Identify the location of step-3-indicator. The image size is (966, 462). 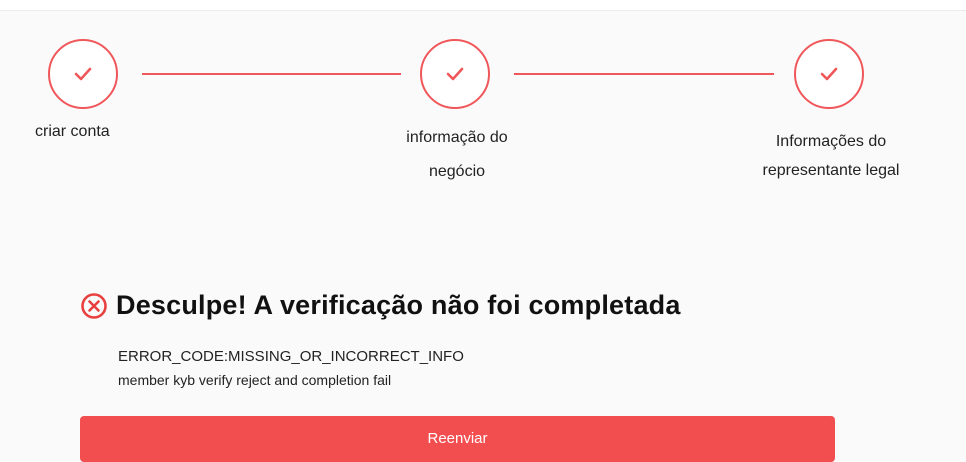
(829, 74).